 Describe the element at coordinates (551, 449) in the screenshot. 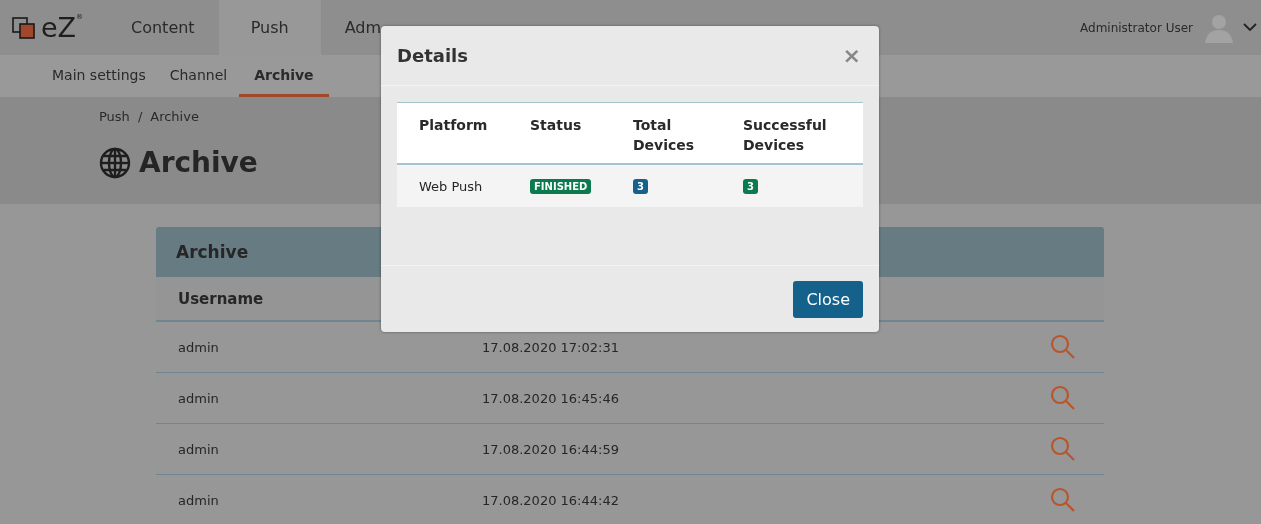

I see `table-cell-text: 17.08.2020 16:44:59` at that location.